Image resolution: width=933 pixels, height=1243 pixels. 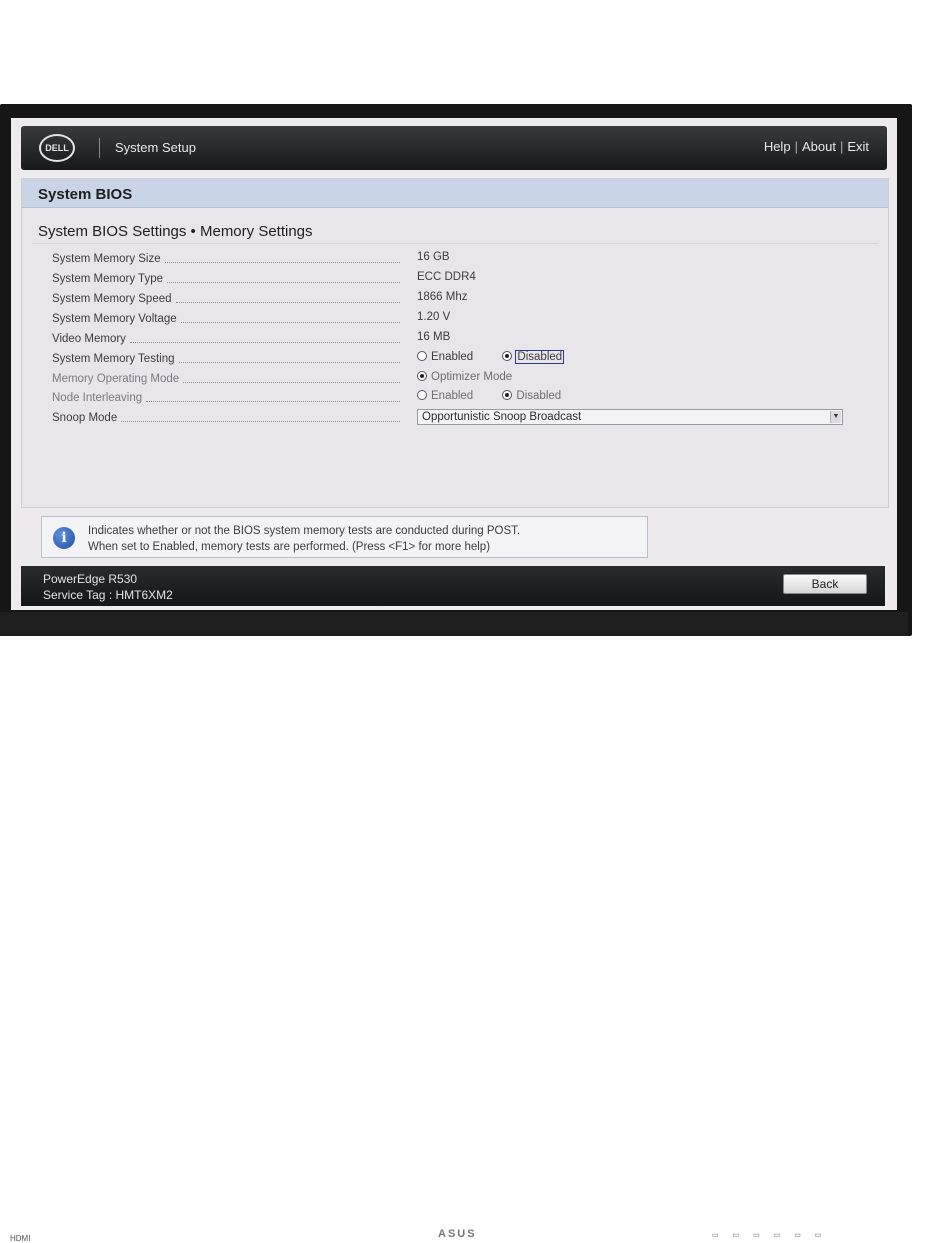 I want to click on setting-value: 1866 Mhz, so click(x=442, y=297).